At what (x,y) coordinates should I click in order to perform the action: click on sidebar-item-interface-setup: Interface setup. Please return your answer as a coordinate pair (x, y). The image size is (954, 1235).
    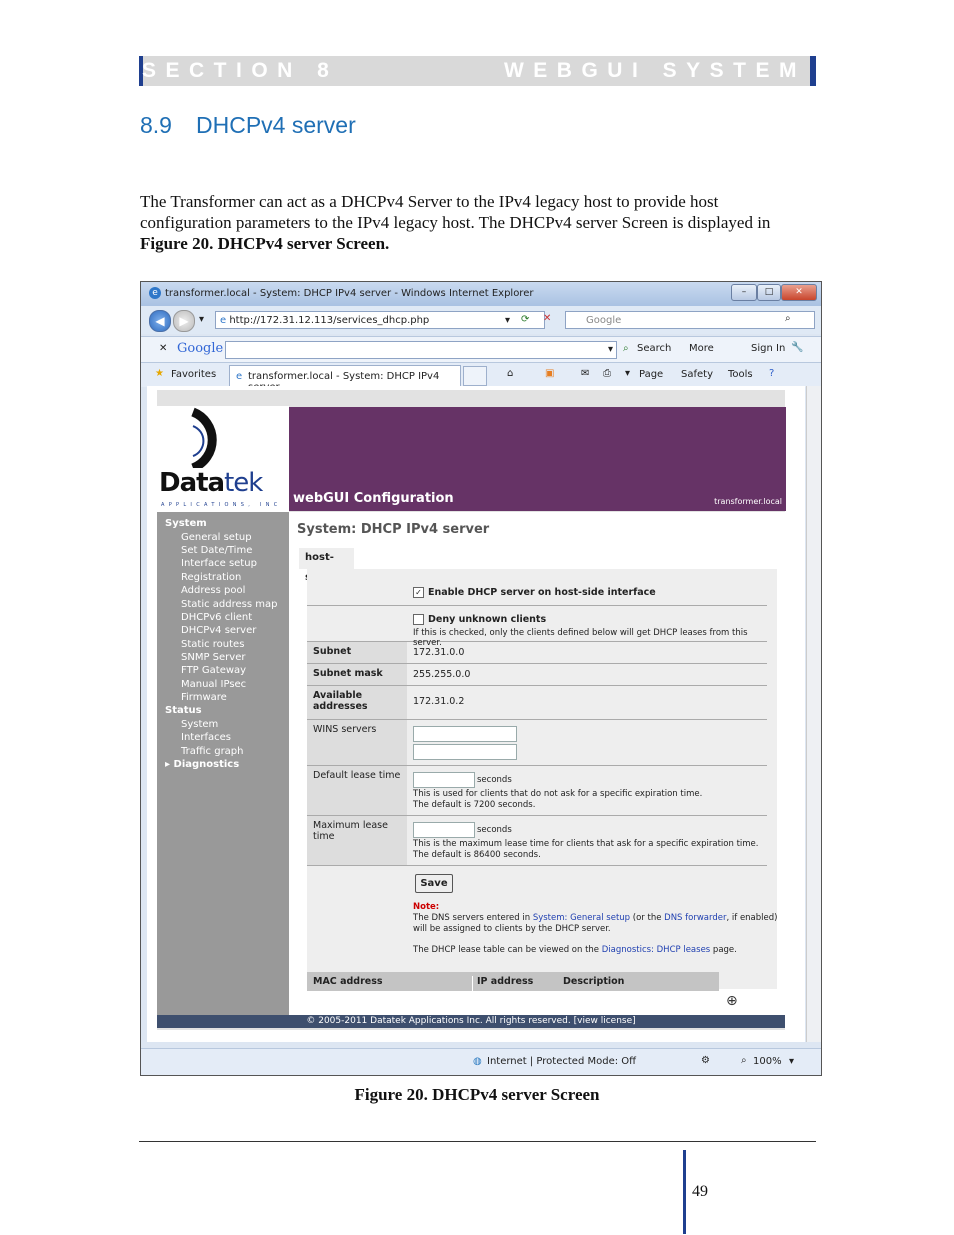
    Looking at the image, I should click on (219, 563).